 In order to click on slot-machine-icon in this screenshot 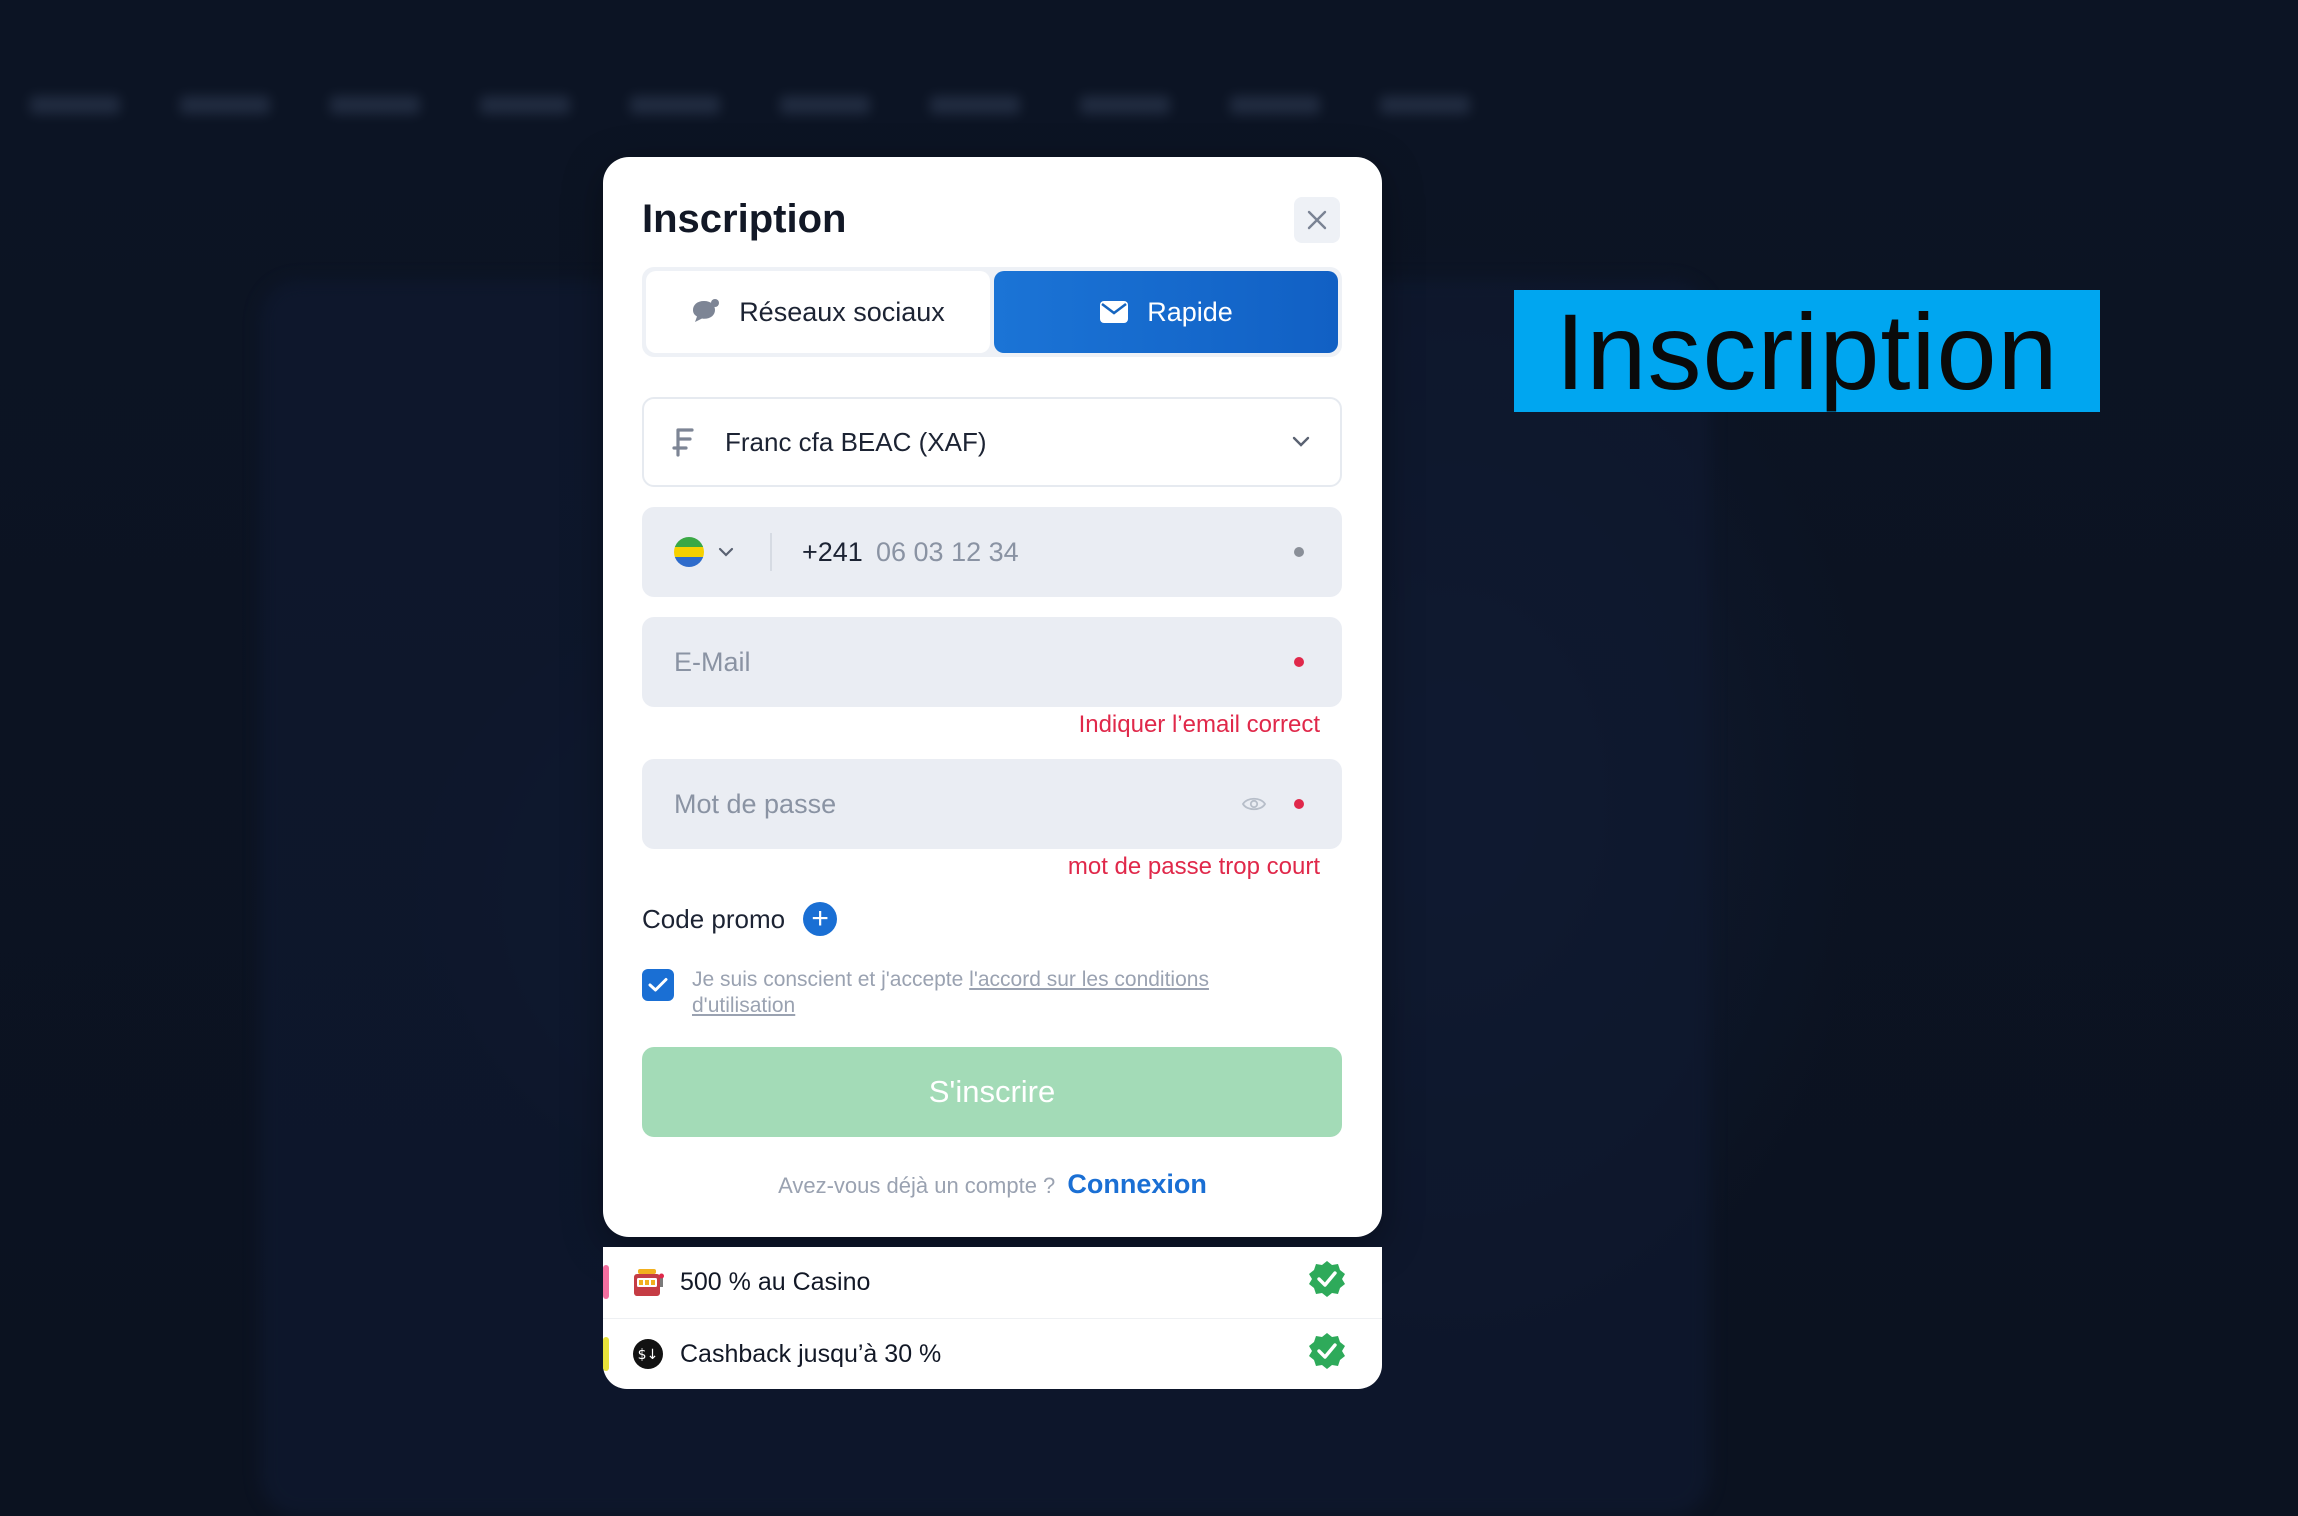, I will do `click(648, 1282)`.